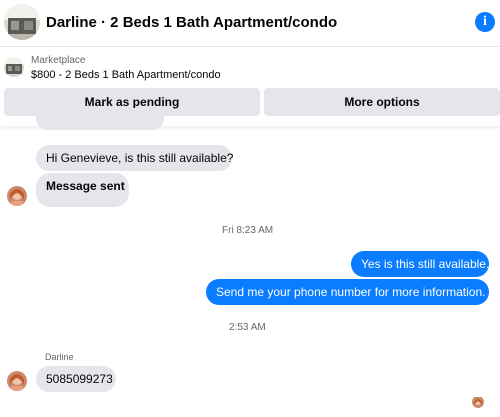  Describe the element at coordinates (82, 190) in the screenshot. I see `message-bubble-incoming: Message sent` at that location.